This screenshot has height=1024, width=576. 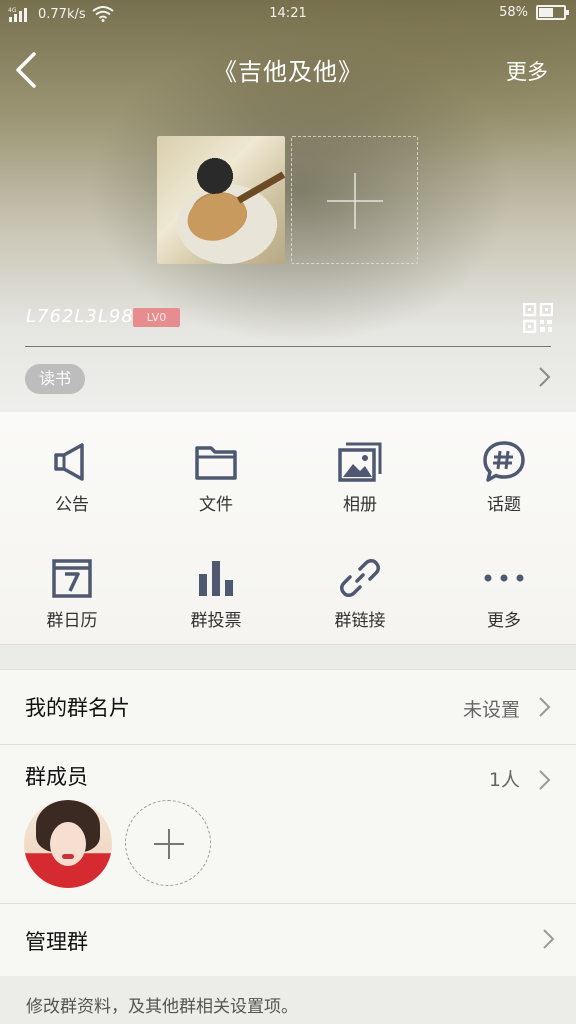 I want to click on page-title: 《吉他及他》, so click(x=288, y=72).